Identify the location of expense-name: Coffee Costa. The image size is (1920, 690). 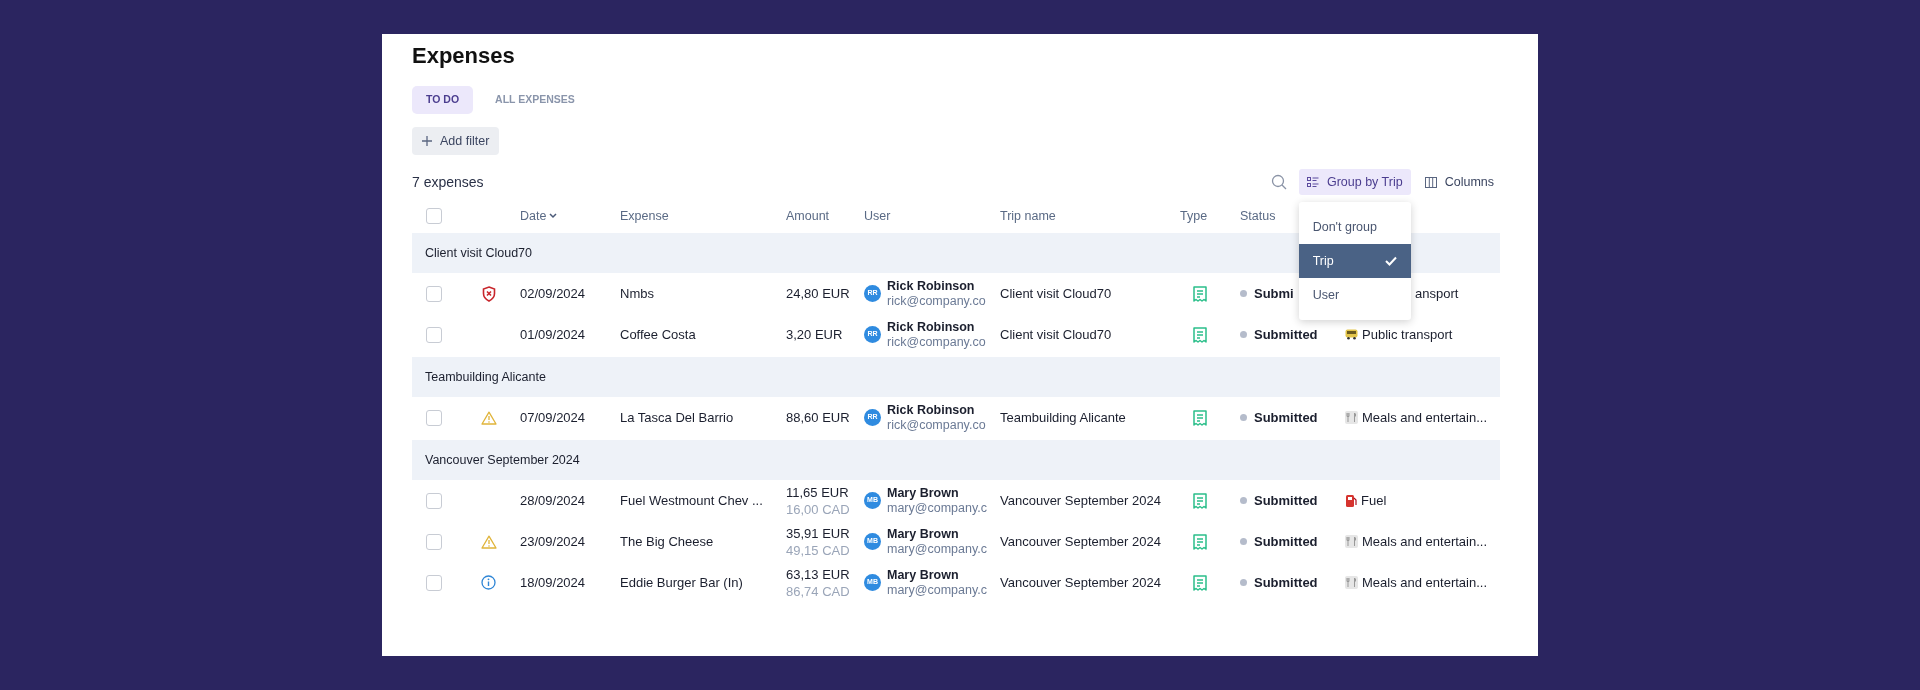
(658, 334).